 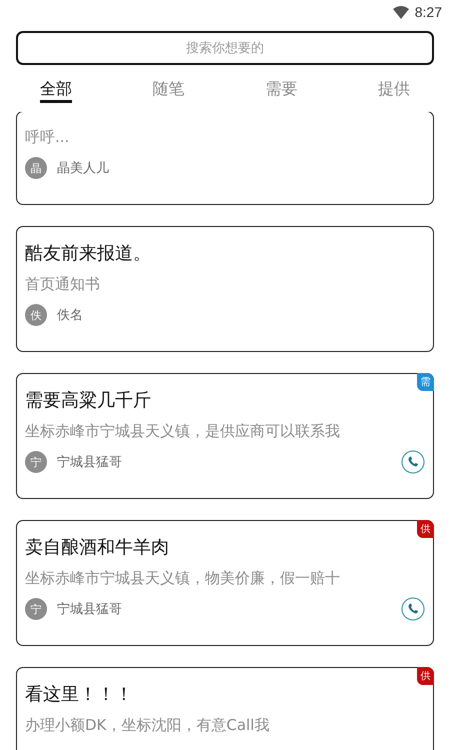 What do you see at coordinates (83, 168) in the screenshot?
I see `author-name: 晶美人儿` at bounding box center [83, 168].